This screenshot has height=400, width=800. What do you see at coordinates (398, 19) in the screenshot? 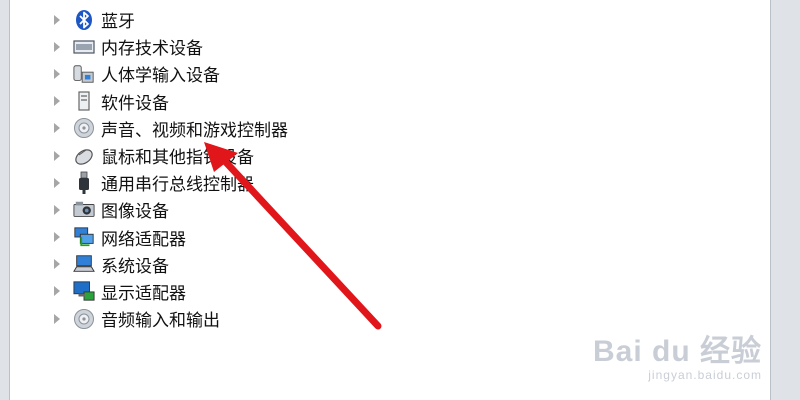
I see `tree-item-bluetooth: 蓝牙` at bounding box center [398, 19].